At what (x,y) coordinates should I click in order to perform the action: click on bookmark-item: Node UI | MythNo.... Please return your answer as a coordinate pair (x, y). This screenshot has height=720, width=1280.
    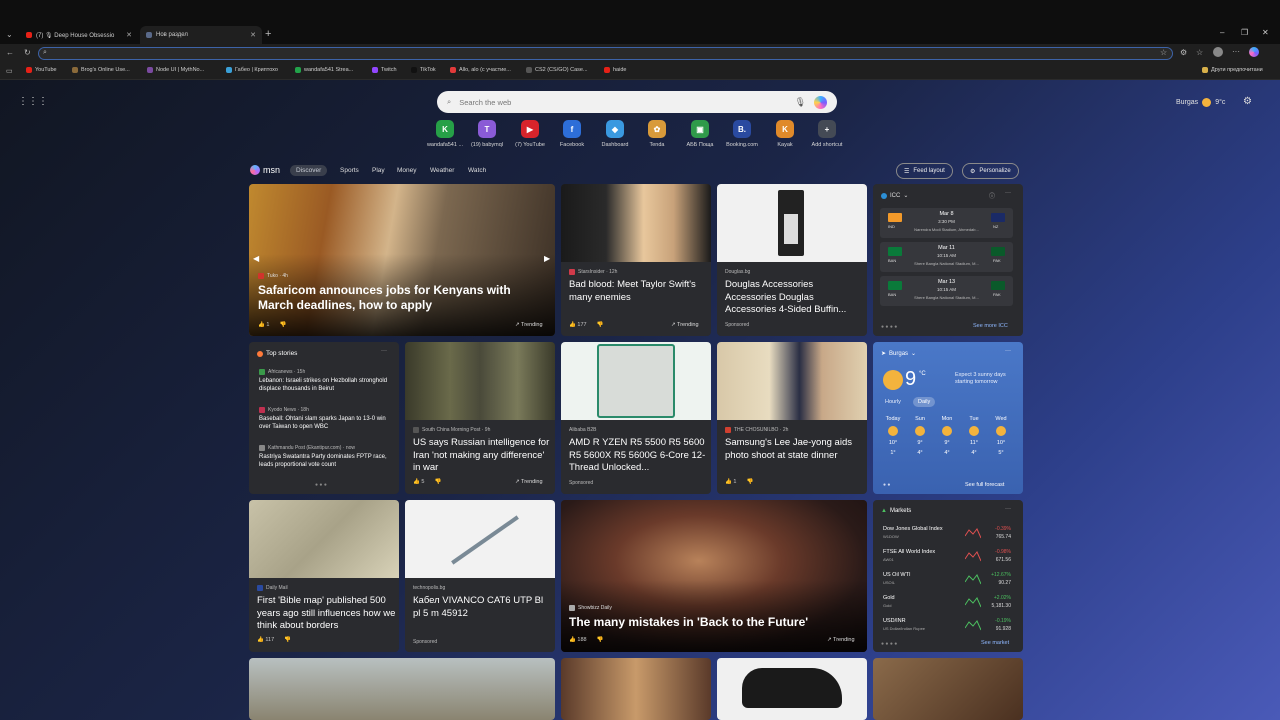
    Looking at the image, I should click on (175, 70).